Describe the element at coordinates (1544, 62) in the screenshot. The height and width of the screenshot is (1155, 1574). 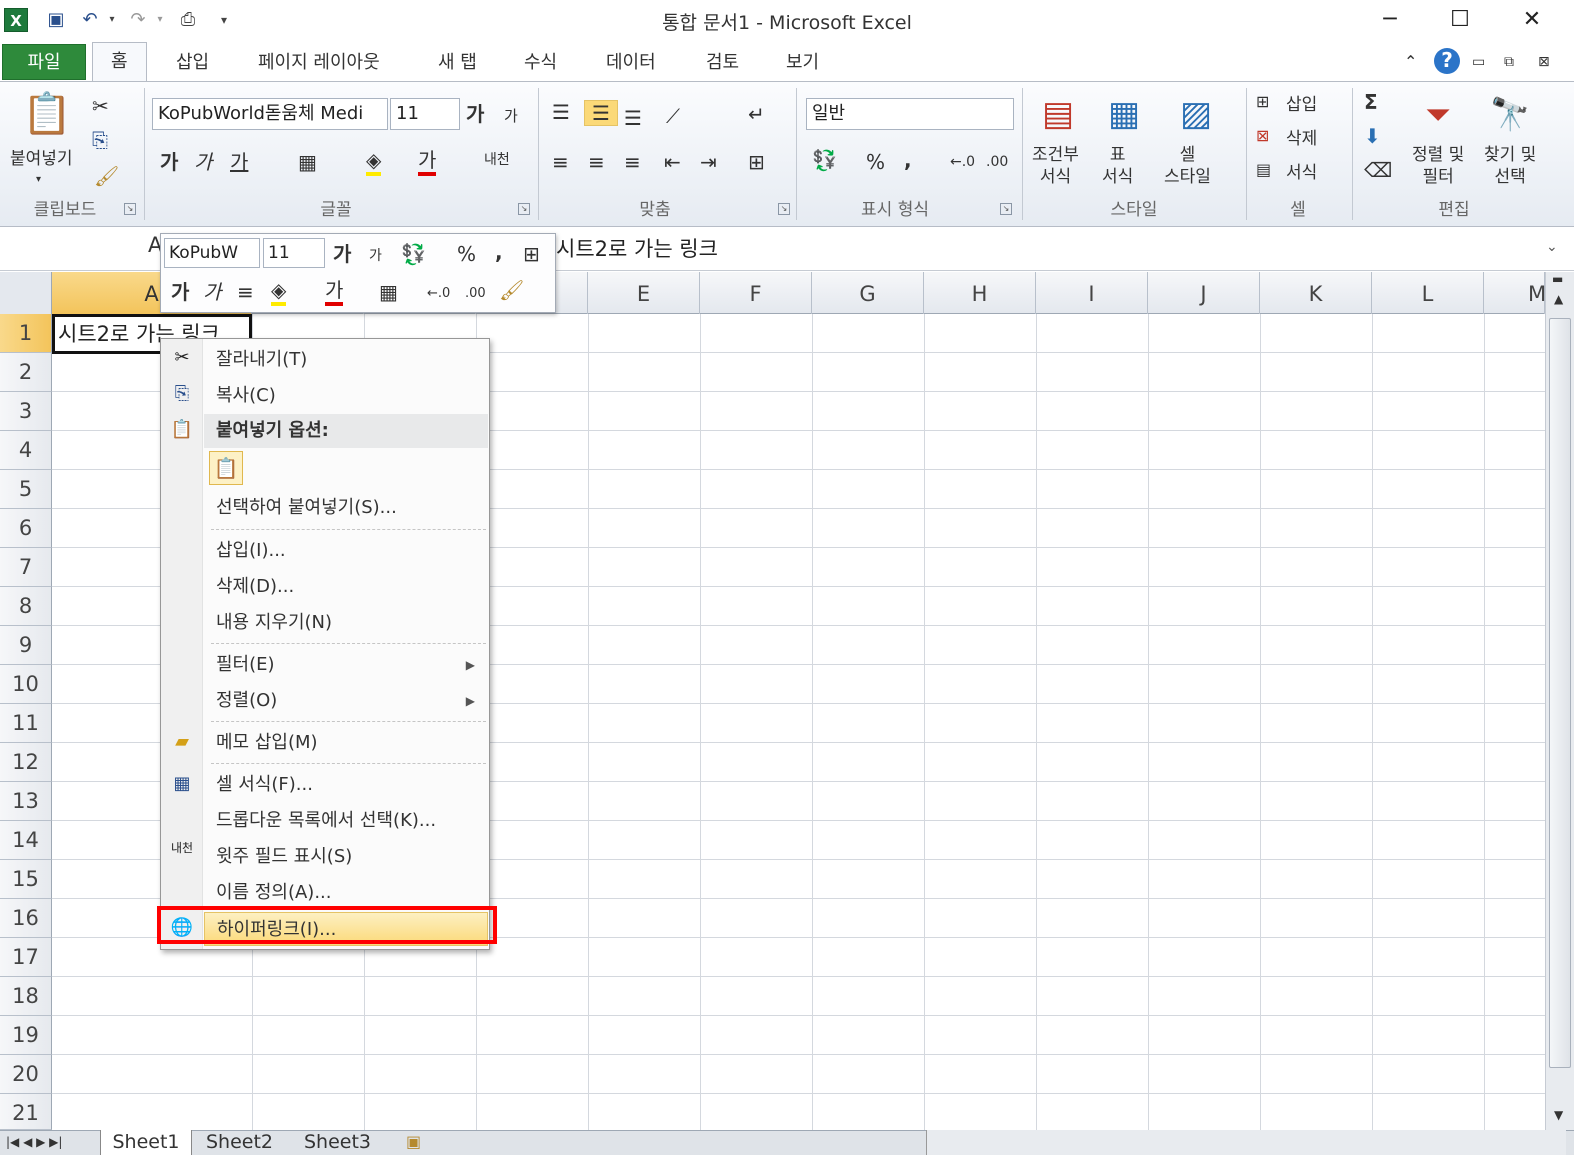
I see `doc-close-icon: ⊠` at that location.